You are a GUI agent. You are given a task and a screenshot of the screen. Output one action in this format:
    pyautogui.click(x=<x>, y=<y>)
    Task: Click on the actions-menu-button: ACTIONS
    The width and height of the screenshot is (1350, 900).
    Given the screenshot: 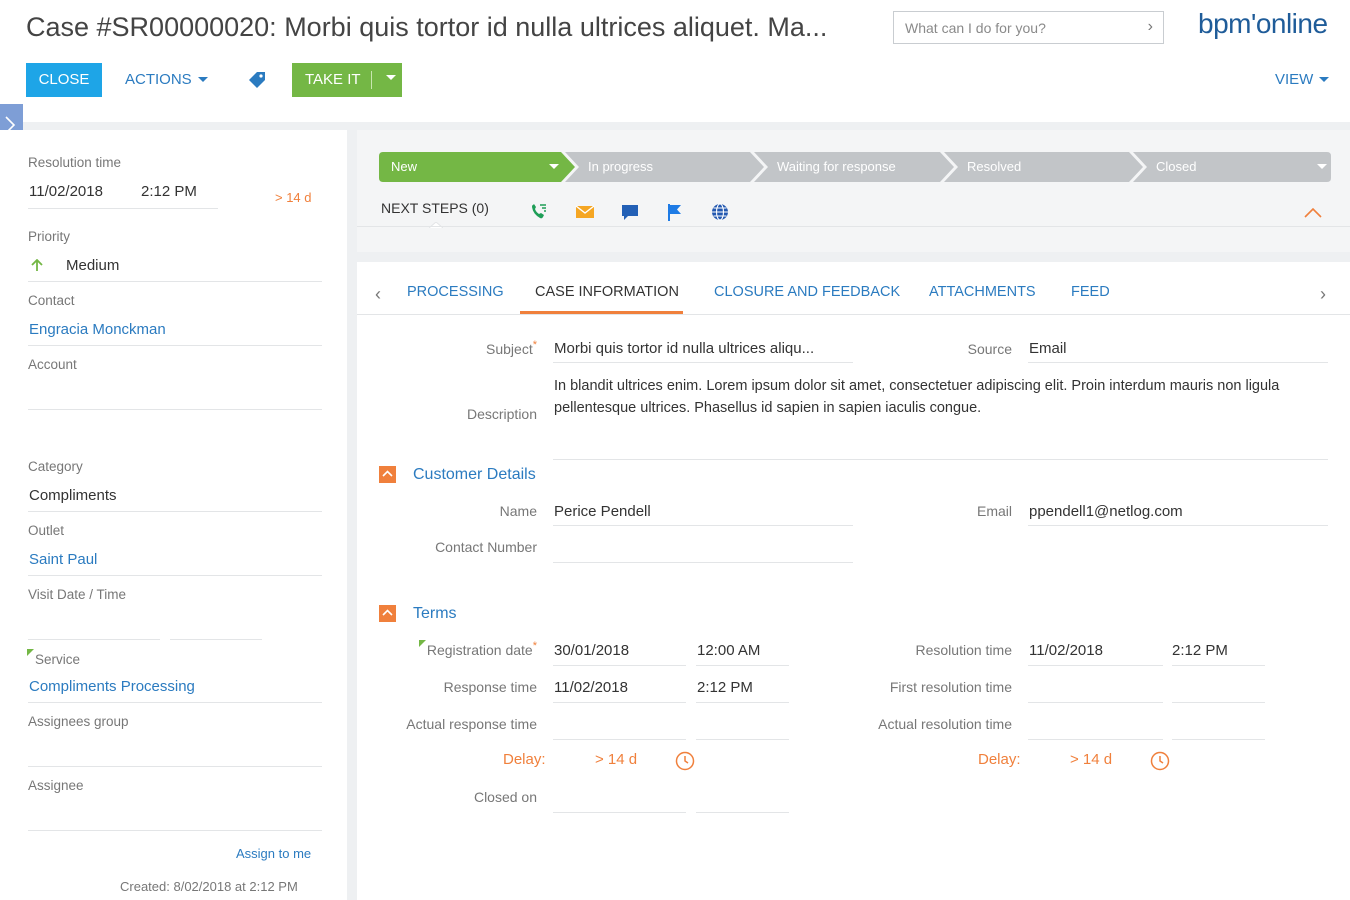 What is the action you would take?
    pyautogui.click(x=166, y=80)
    